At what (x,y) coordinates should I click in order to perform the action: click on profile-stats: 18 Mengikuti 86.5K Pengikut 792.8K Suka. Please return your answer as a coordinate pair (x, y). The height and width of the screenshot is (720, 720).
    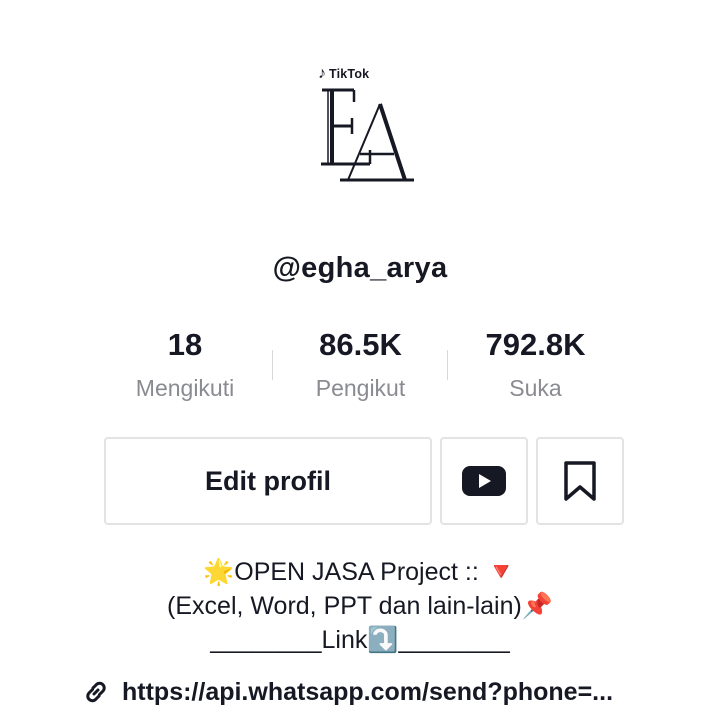
    Looking at the image, I should click on (360, 364).